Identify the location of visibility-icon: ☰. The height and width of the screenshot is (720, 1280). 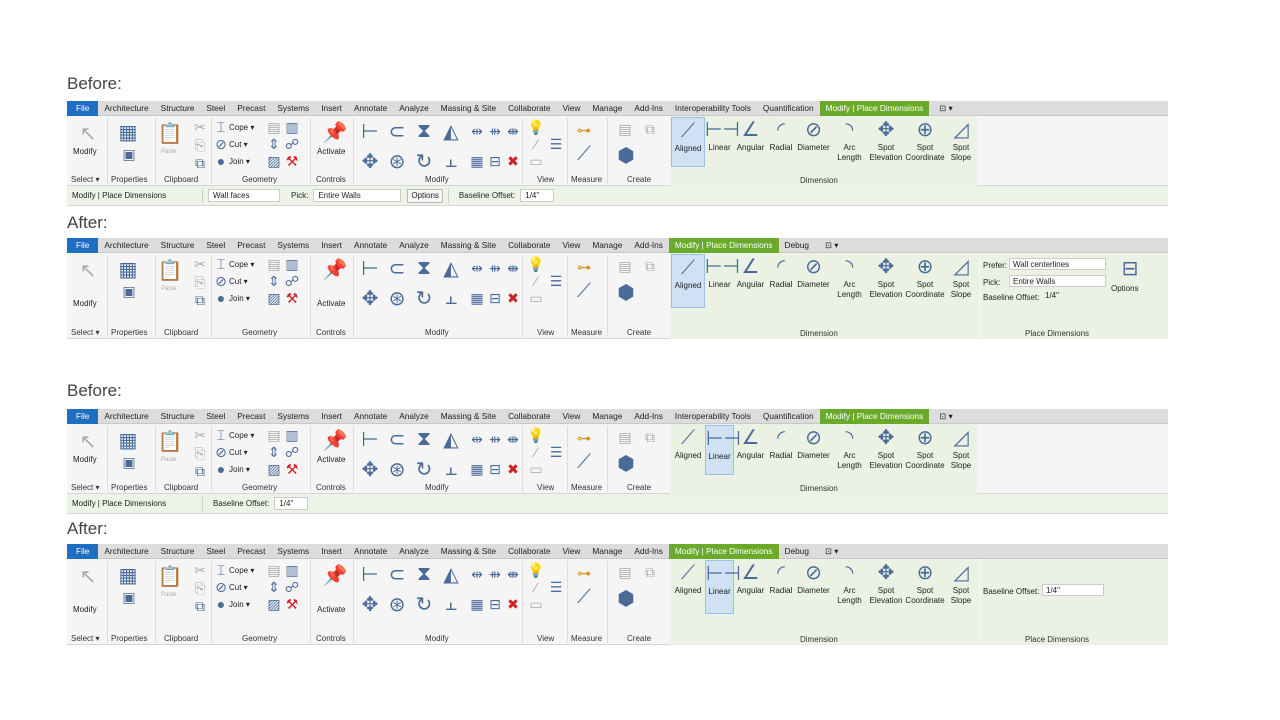
(556, 452).